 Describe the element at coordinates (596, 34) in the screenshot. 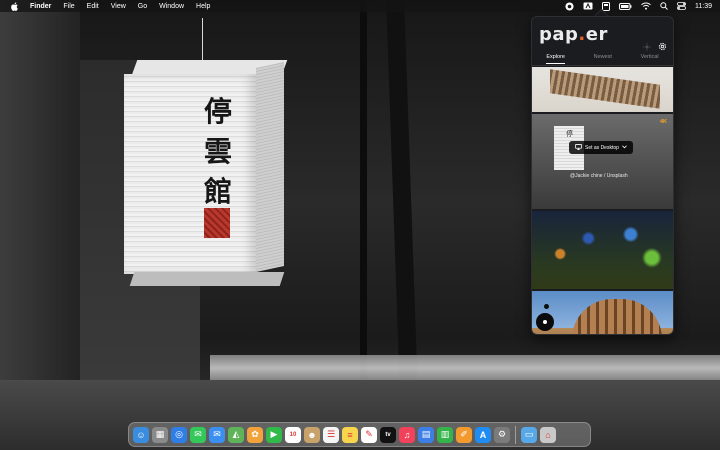

I see `logo-text-end: er` at that location.